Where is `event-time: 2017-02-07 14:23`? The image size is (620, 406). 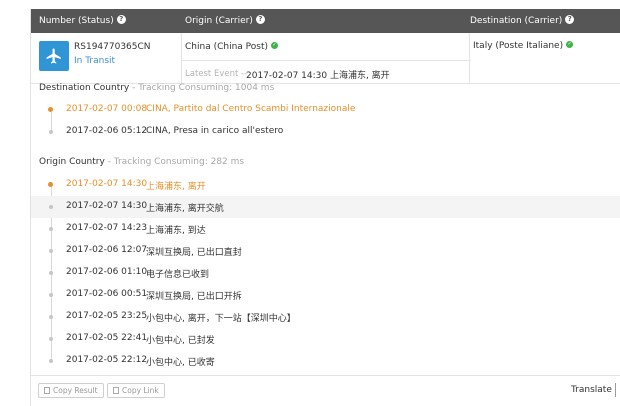
event-time: 2017-02-07 14:23 is located at coordinates (107, 228).